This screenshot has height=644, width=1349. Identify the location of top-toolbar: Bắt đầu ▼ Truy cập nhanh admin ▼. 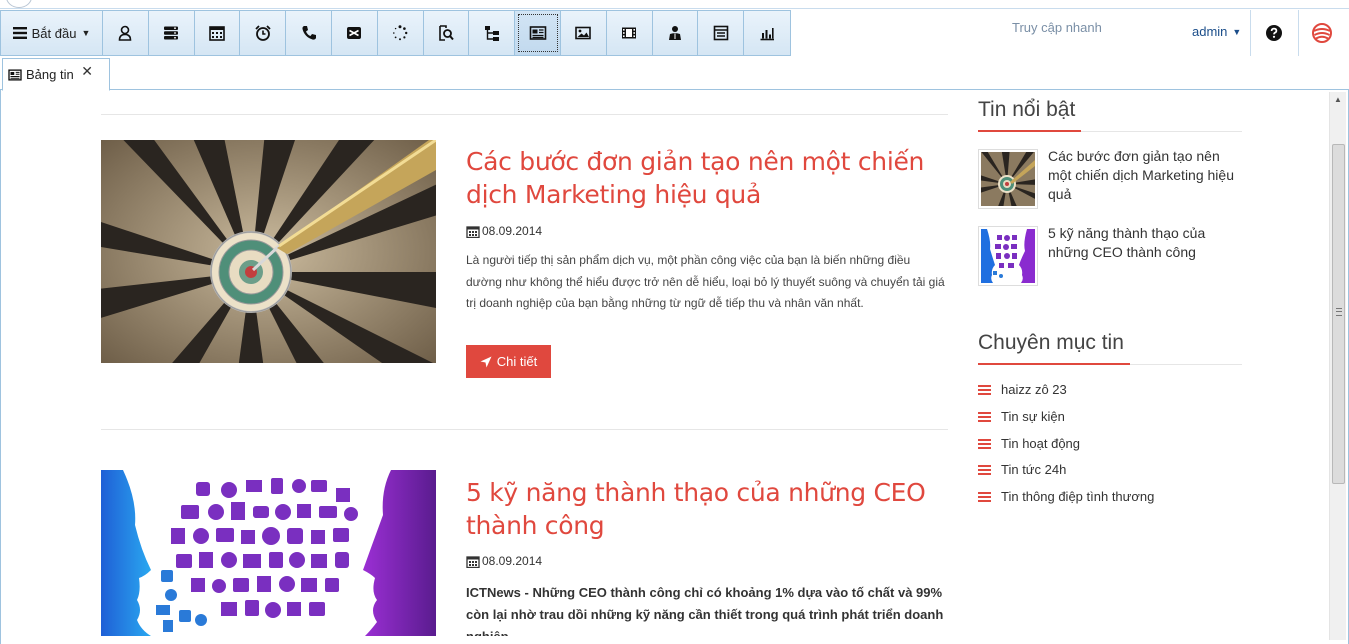
(674, 28).